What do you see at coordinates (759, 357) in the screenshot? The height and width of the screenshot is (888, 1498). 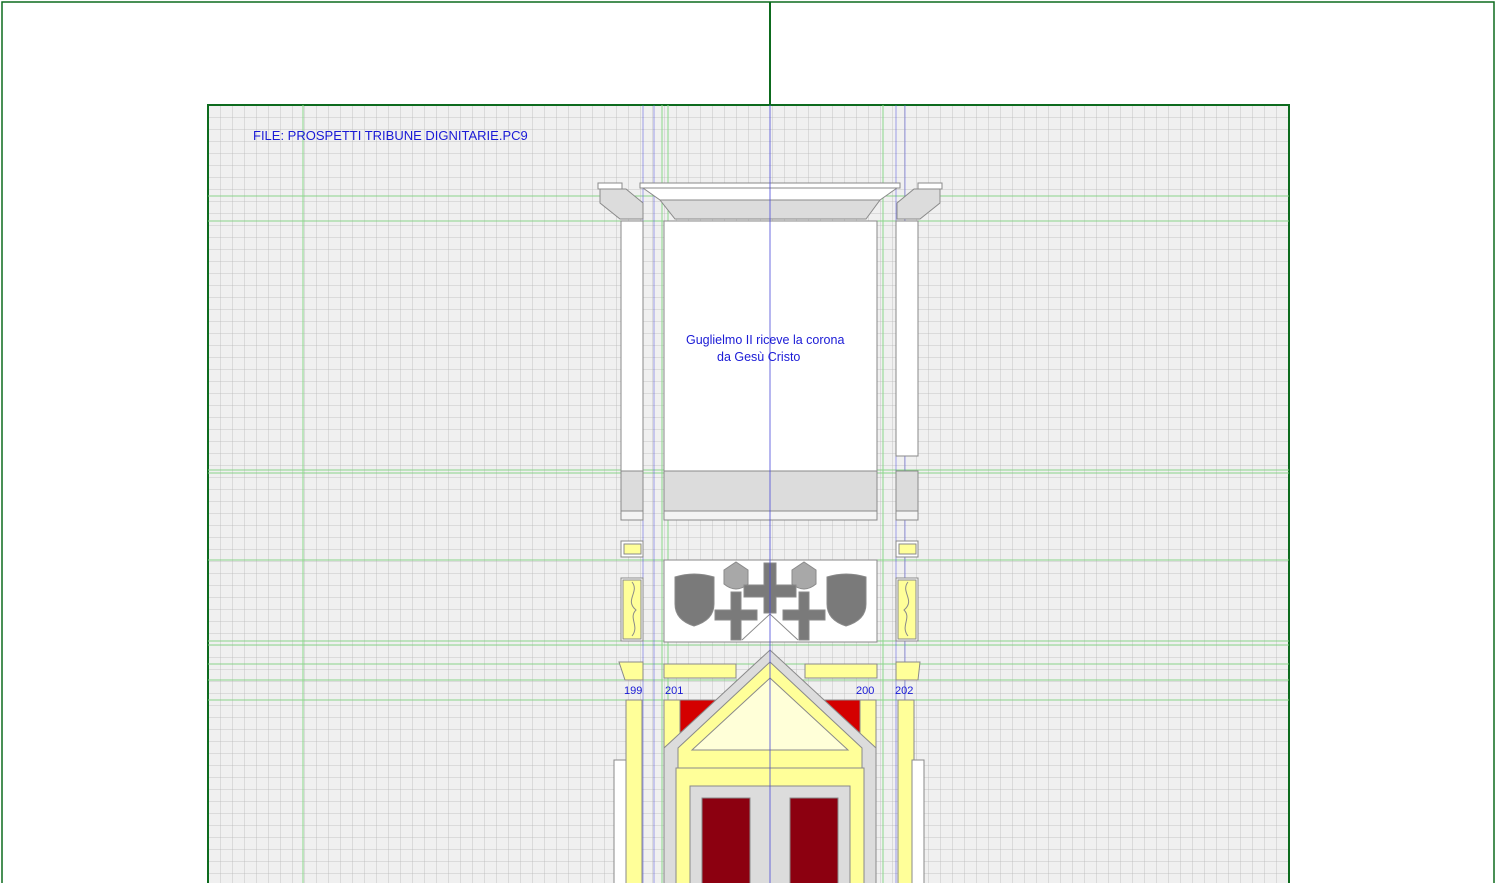 I see `caption-line-2: da Gesù Cristo` at bounding box center [759, 357].